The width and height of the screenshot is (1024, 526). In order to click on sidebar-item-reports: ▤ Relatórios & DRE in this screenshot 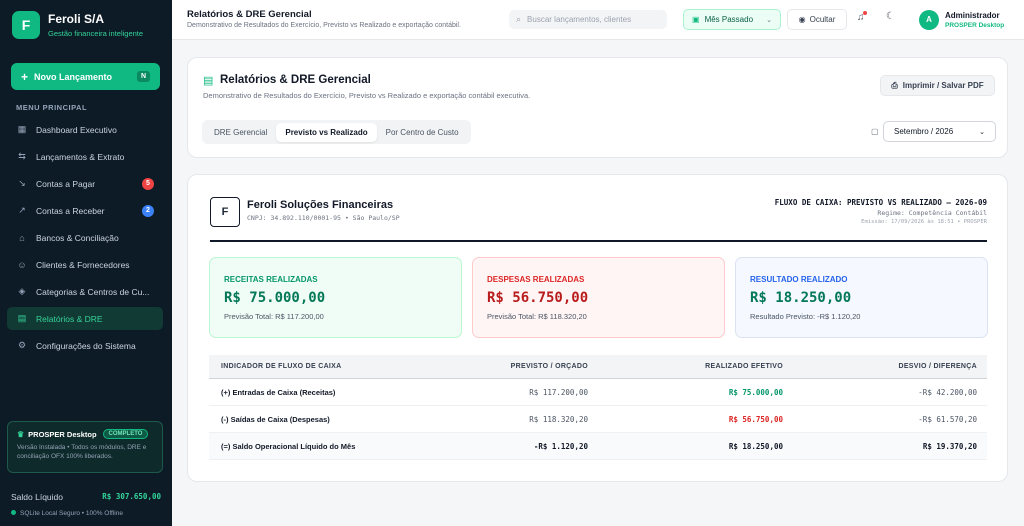, I will do `click(85, 318)`.